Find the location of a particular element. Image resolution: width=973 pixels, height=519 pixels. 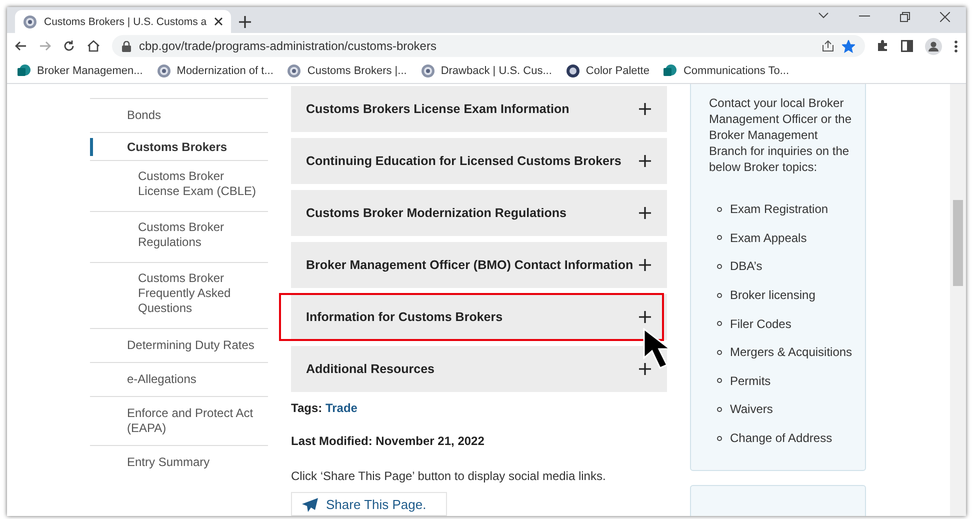

contact-text: Contact your local Broker Management Officer or the Broker Management Branch for inquiries on the below Broker topics: is located at coordinates (781, 135).